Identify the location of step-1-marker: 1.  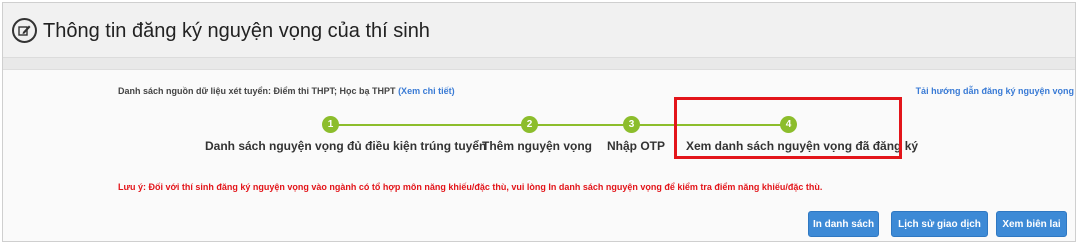
(330, 124).